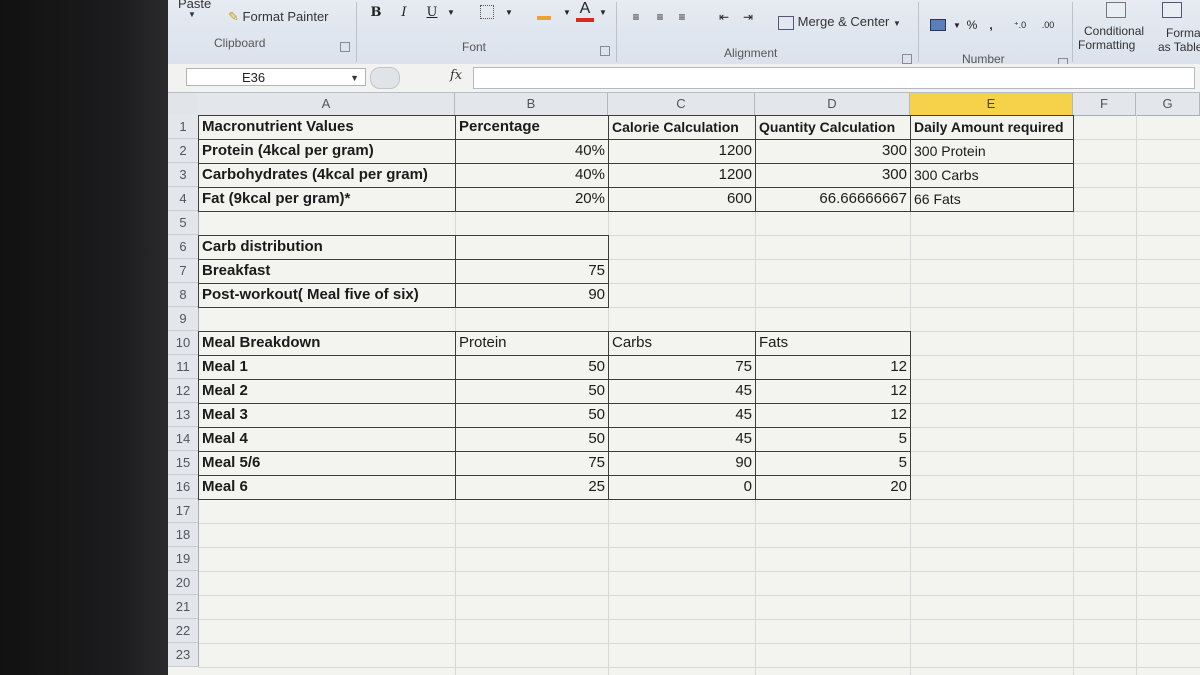  What do you see at coordinates (183, 151) in the screenshot?
I see `row-header-2: 2` at bounding box center [183, 151].